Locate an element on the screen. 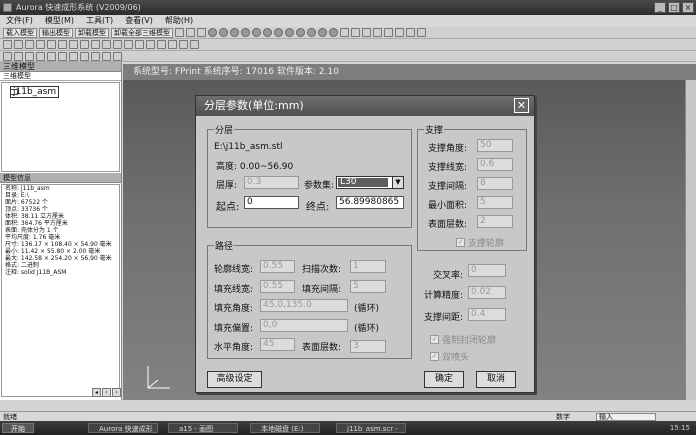 The image size is (696, 435). layer-icon is located at coordinates (183, 44).